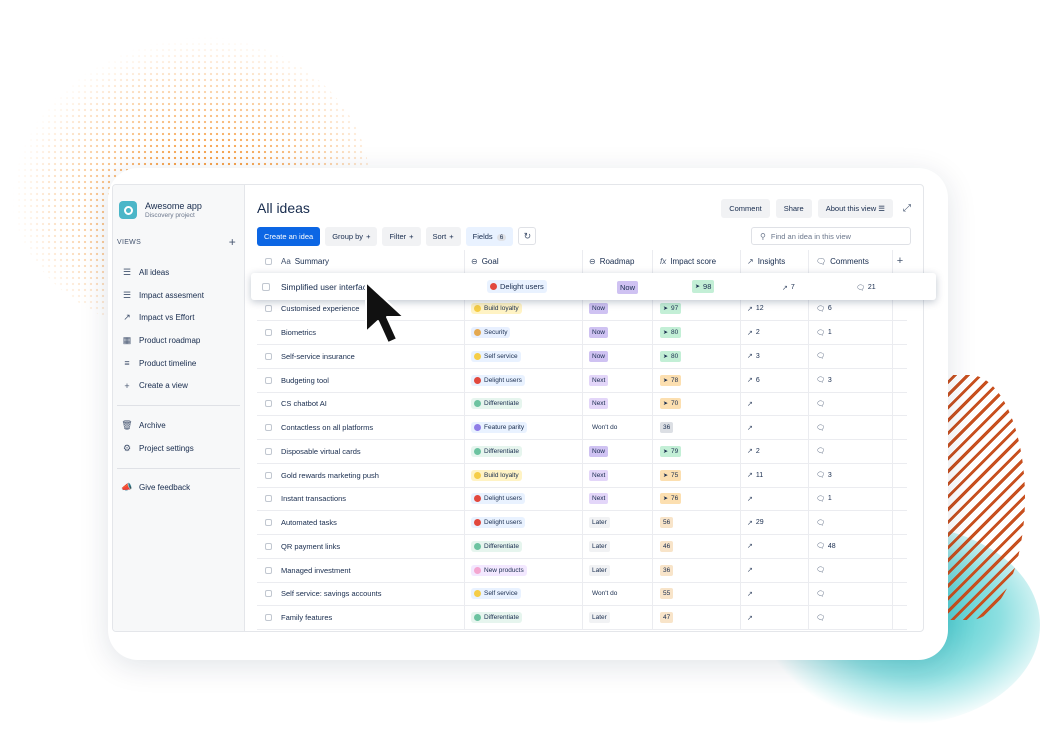  I want to click on insights-cell: ↗ 29, so click(775, 522).